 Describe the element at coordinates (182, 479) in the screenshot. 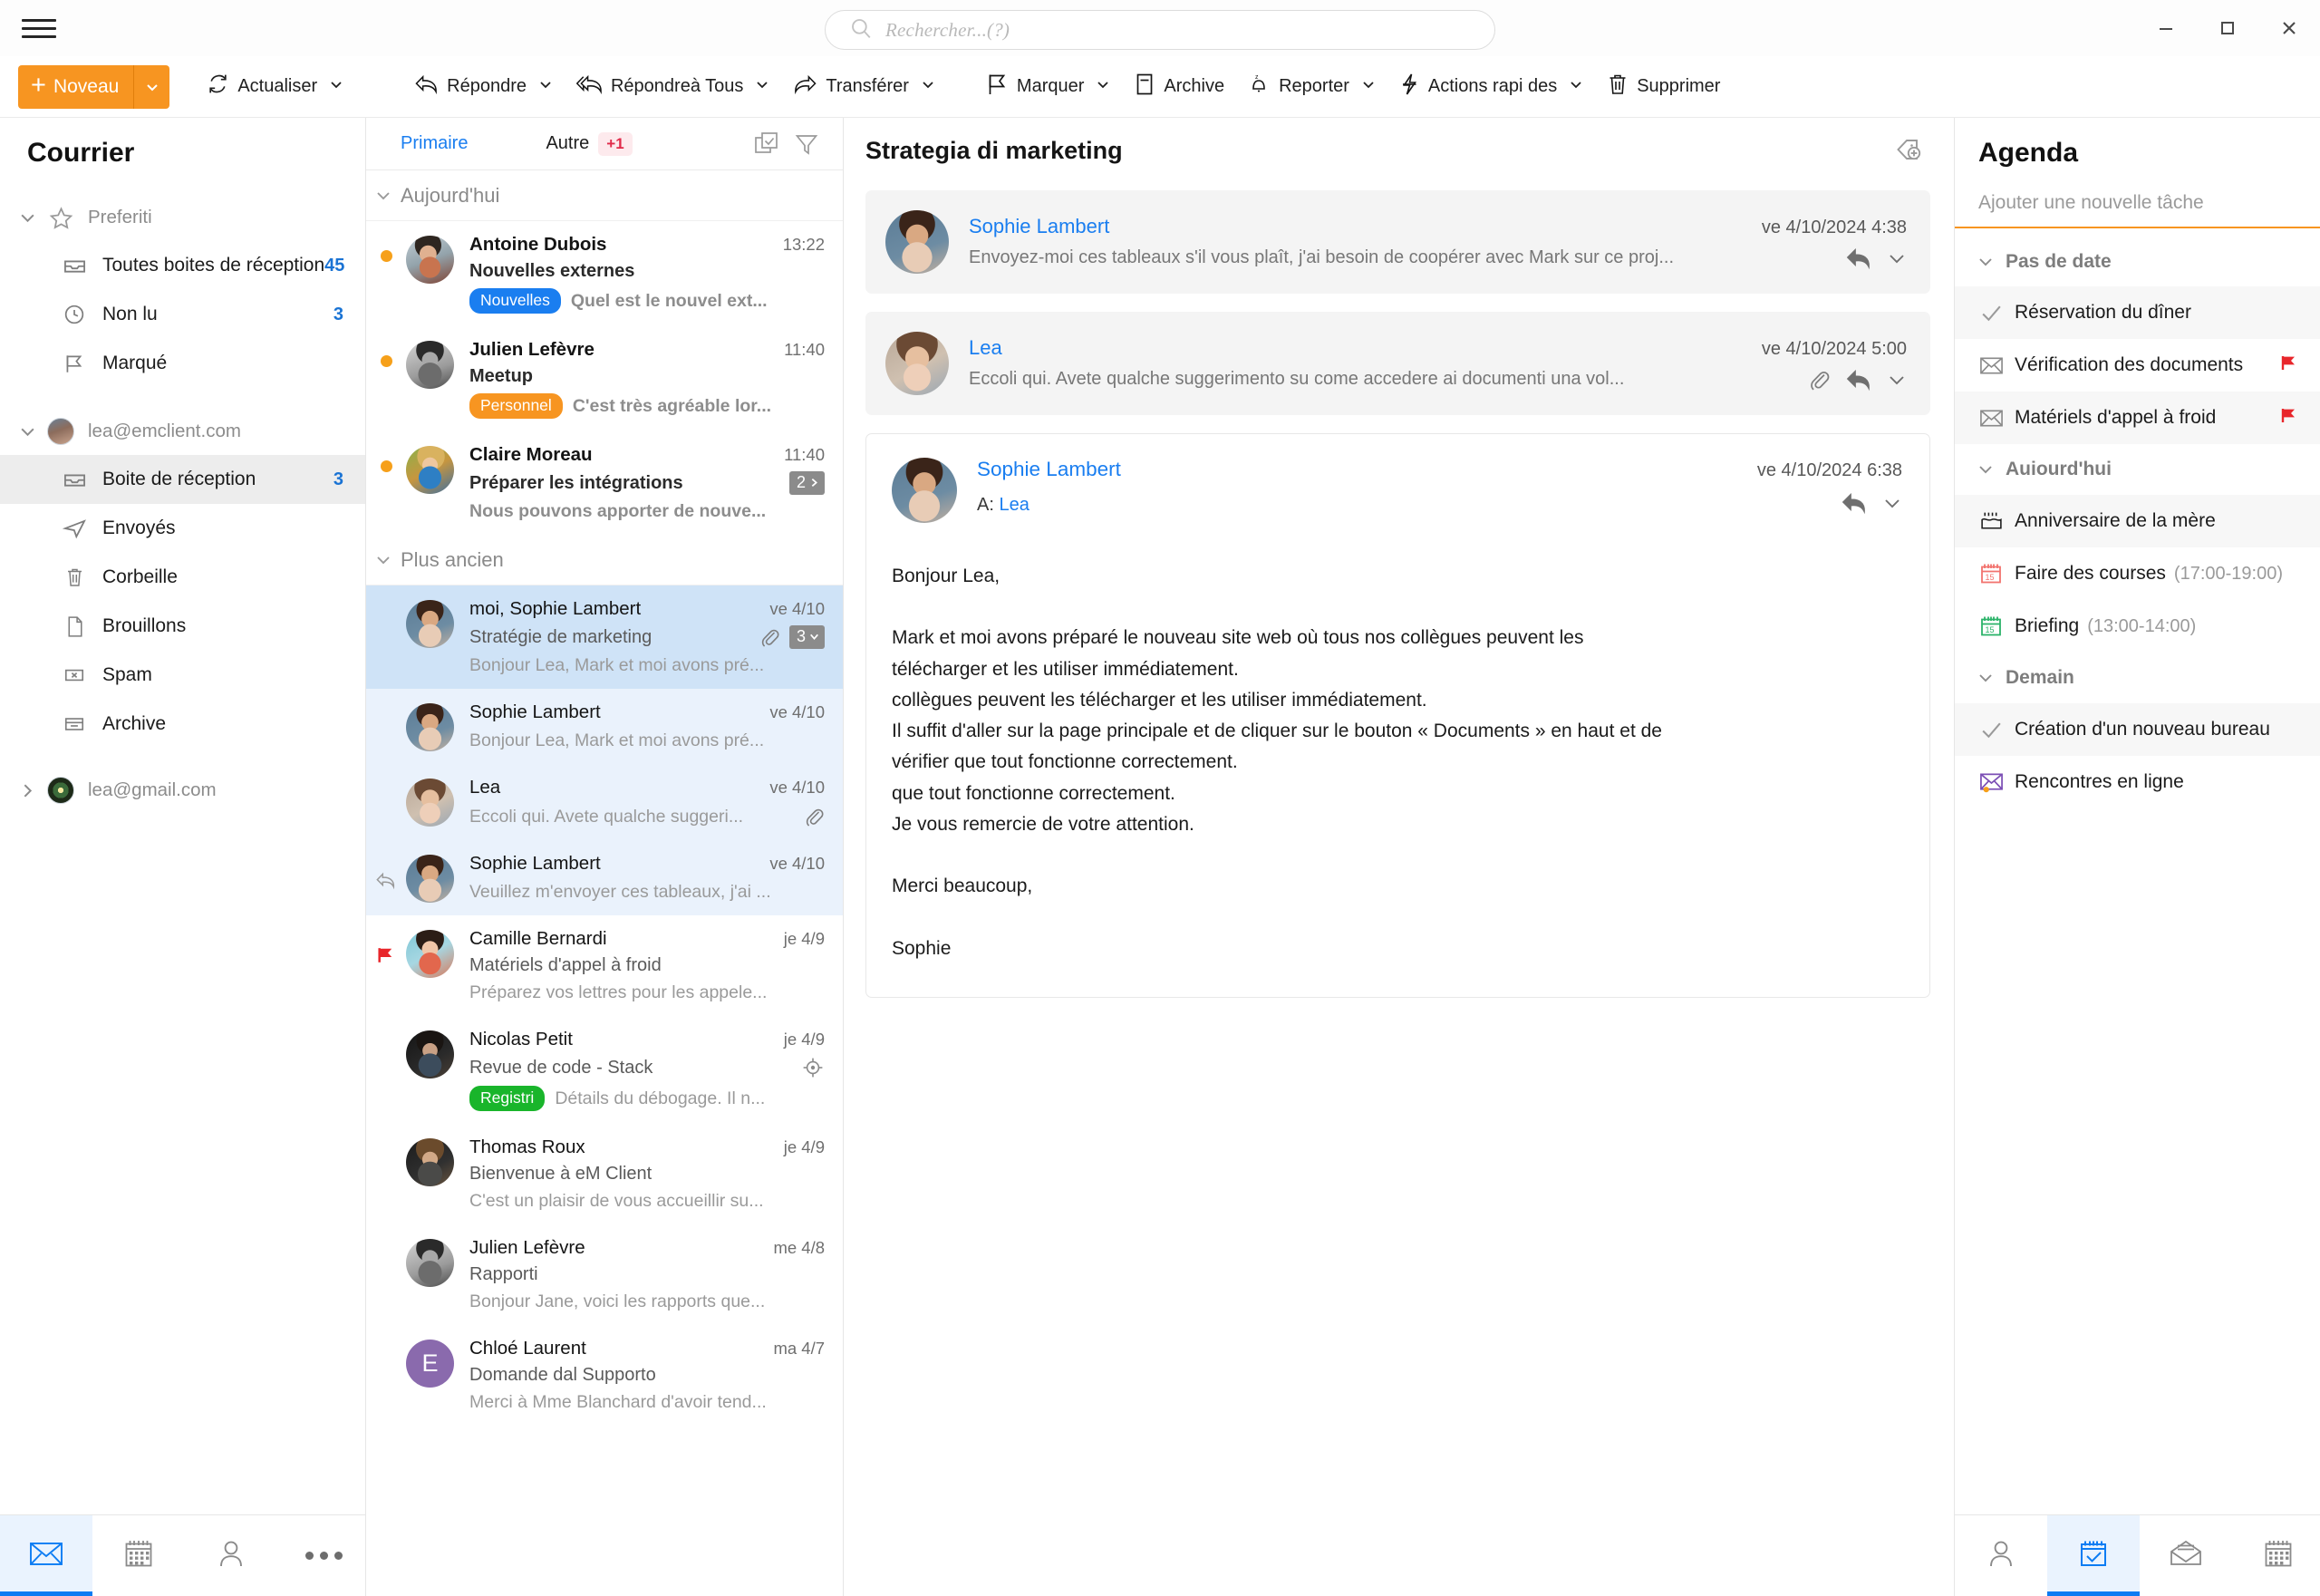

I see `sidebar-item-inbox: Boite de réception 3` at that location.